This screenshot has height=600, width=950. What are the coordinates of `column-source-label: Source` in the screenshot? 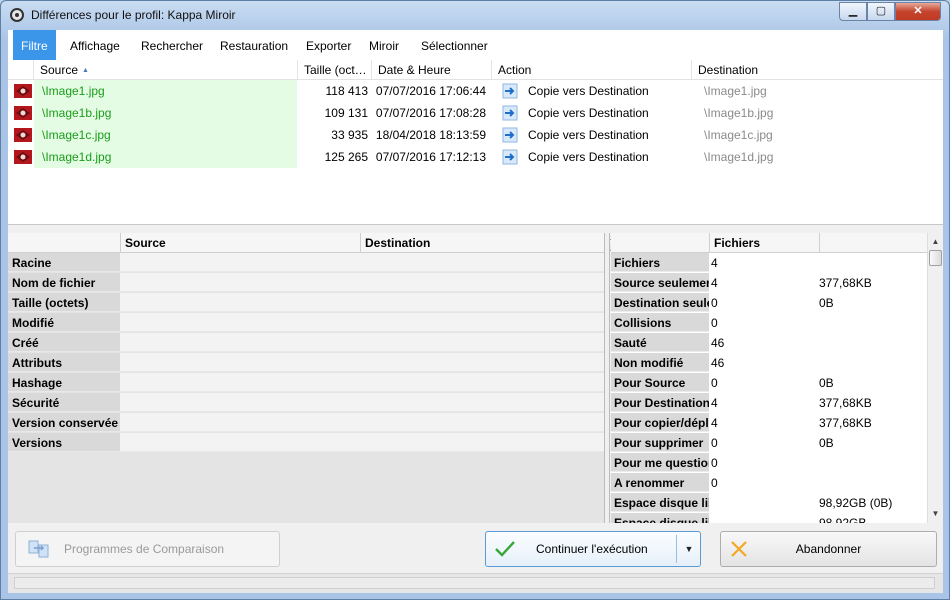 It's located at (59, 70).